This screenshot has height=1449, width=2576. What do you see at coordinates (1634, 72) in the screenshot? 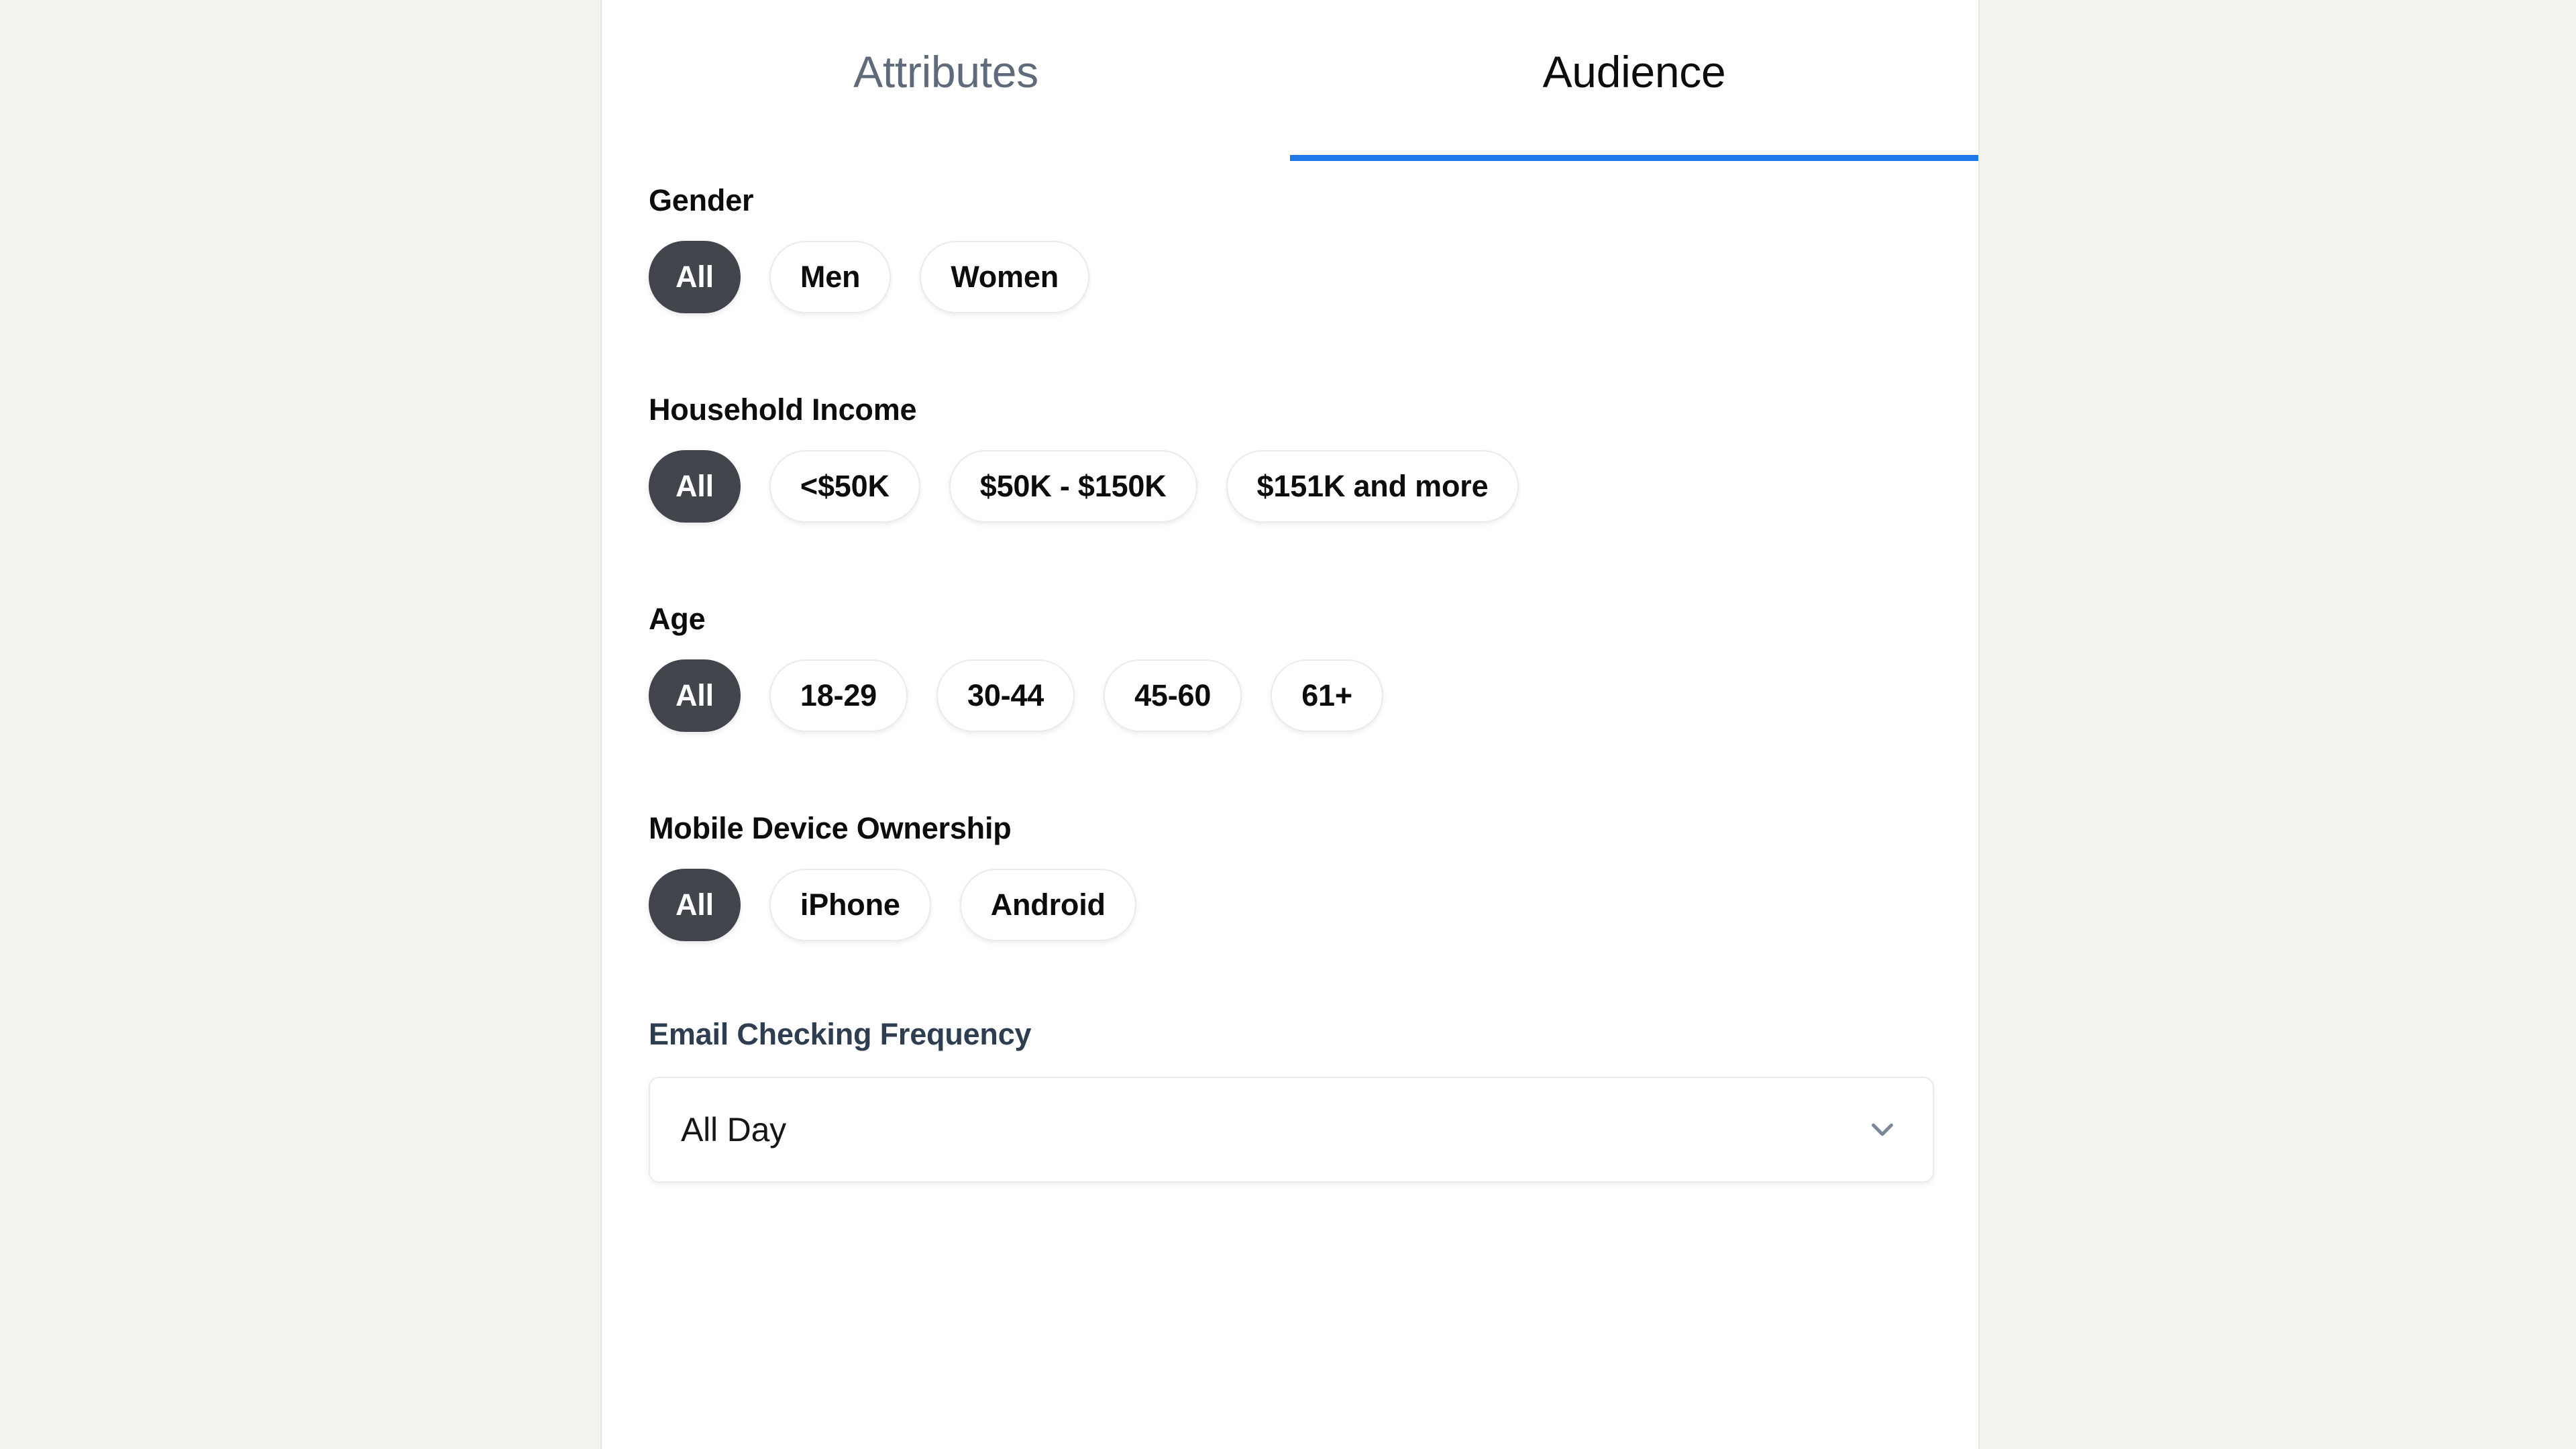
I see `tab-audience-label: Audience` at bounding box center [1634, 72].